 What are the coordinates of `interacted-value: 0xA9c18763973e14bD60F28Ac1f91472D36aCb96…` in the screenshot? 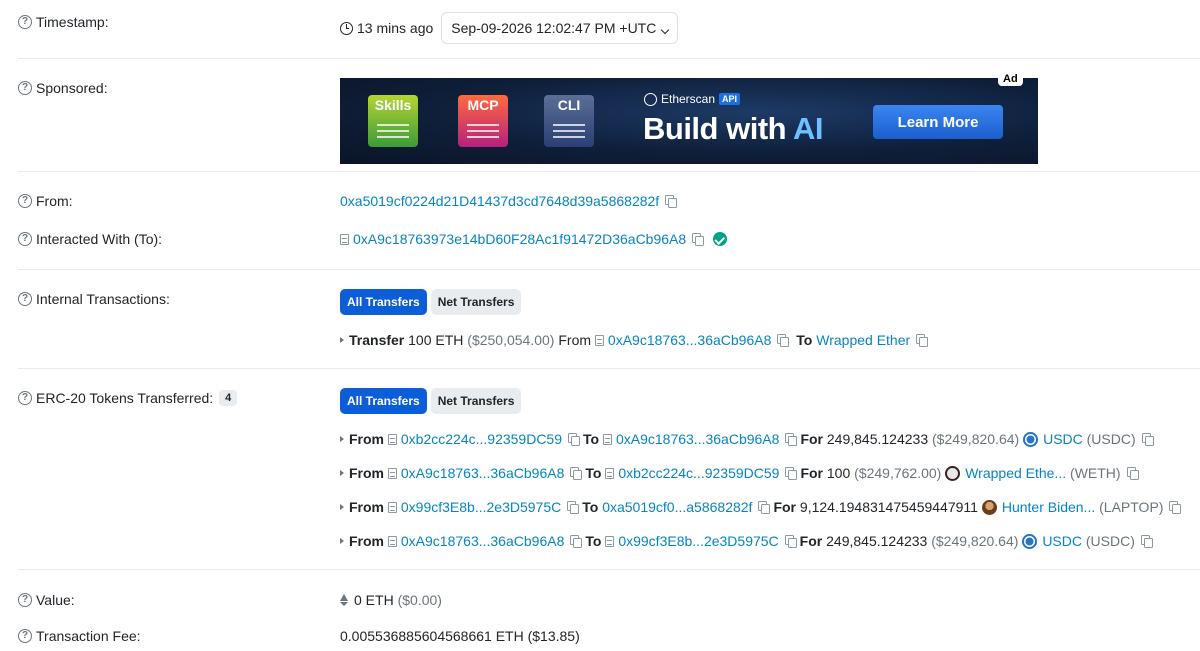 It's located at (534, 239).